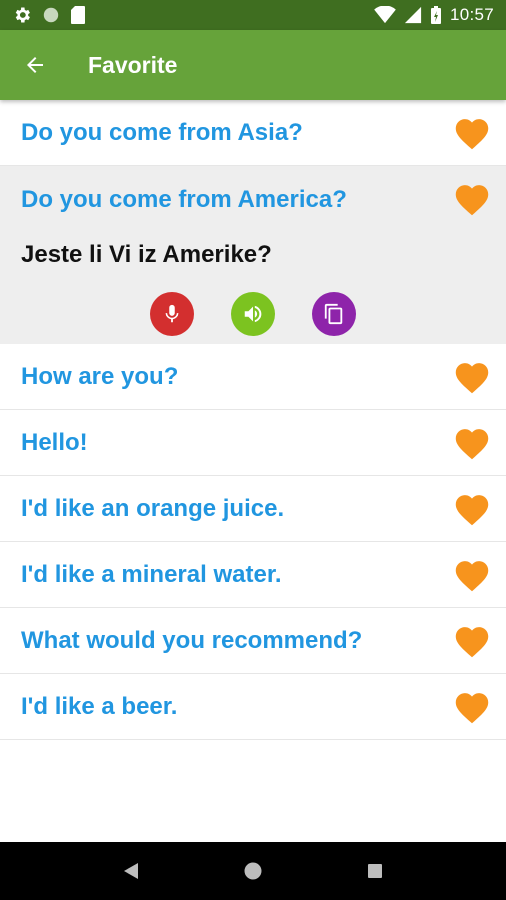  I want to click on status-bar: 10:57, so click(253, 15).